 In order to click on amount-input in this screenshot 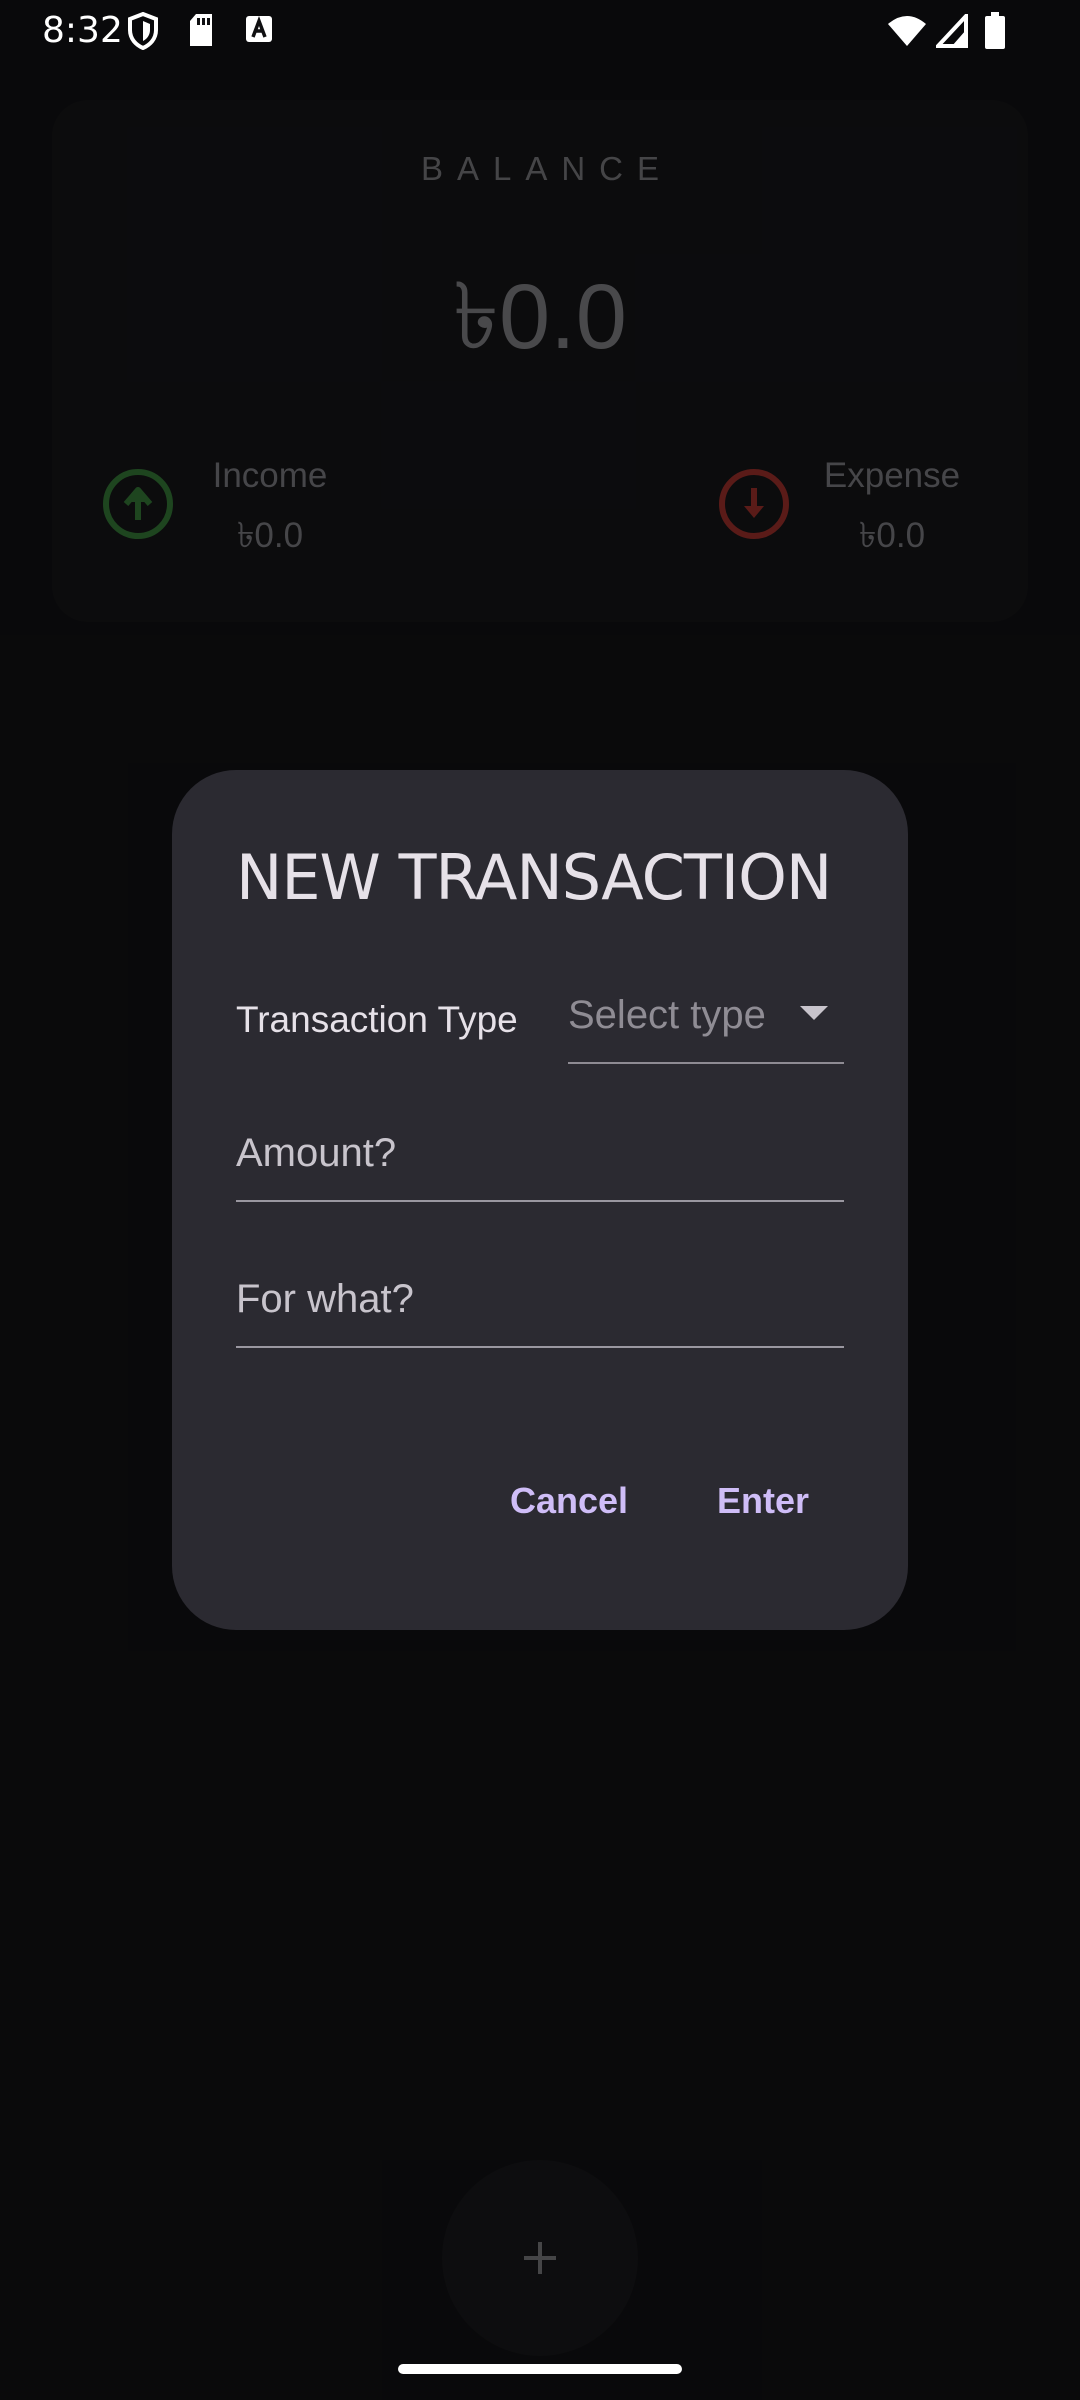, I will do `click(540, 1148)`.